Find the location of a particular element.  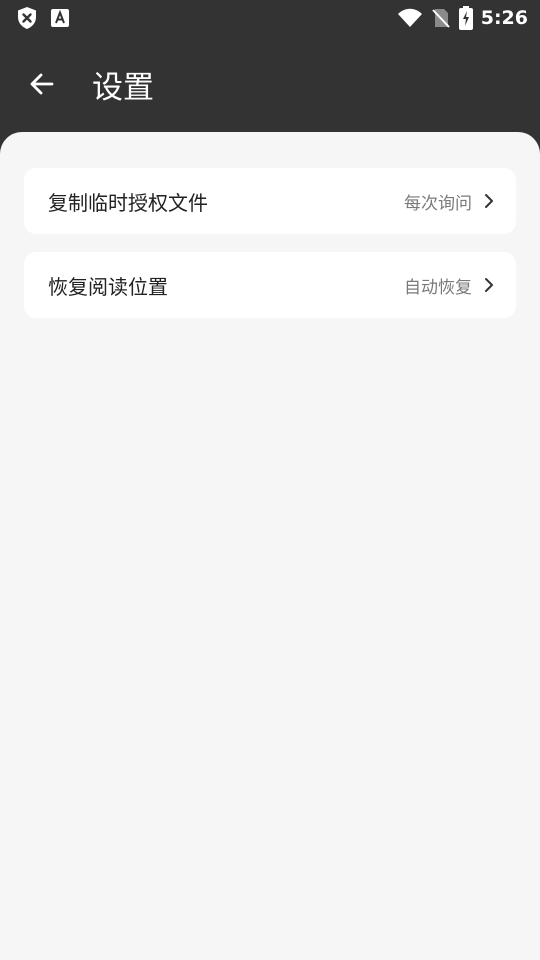

setting-label: 恢复阅读位置 is located at coordinates (108, 286).